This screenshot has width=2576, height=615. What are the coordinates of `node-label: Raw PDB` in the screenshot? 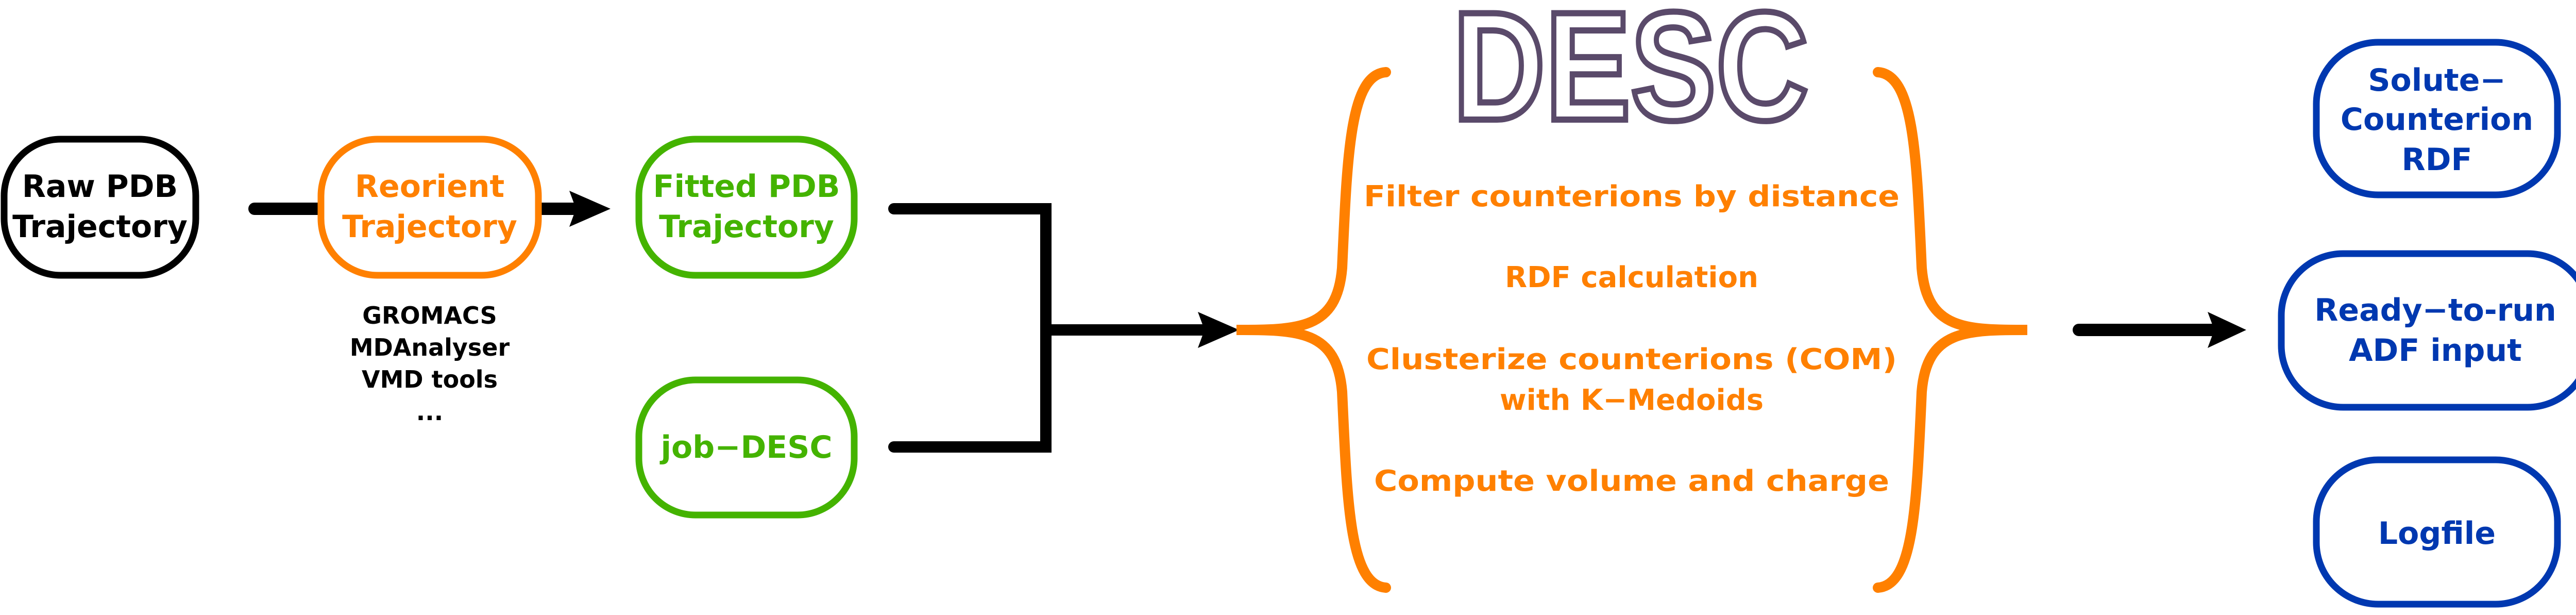 It's located at (100, 187).